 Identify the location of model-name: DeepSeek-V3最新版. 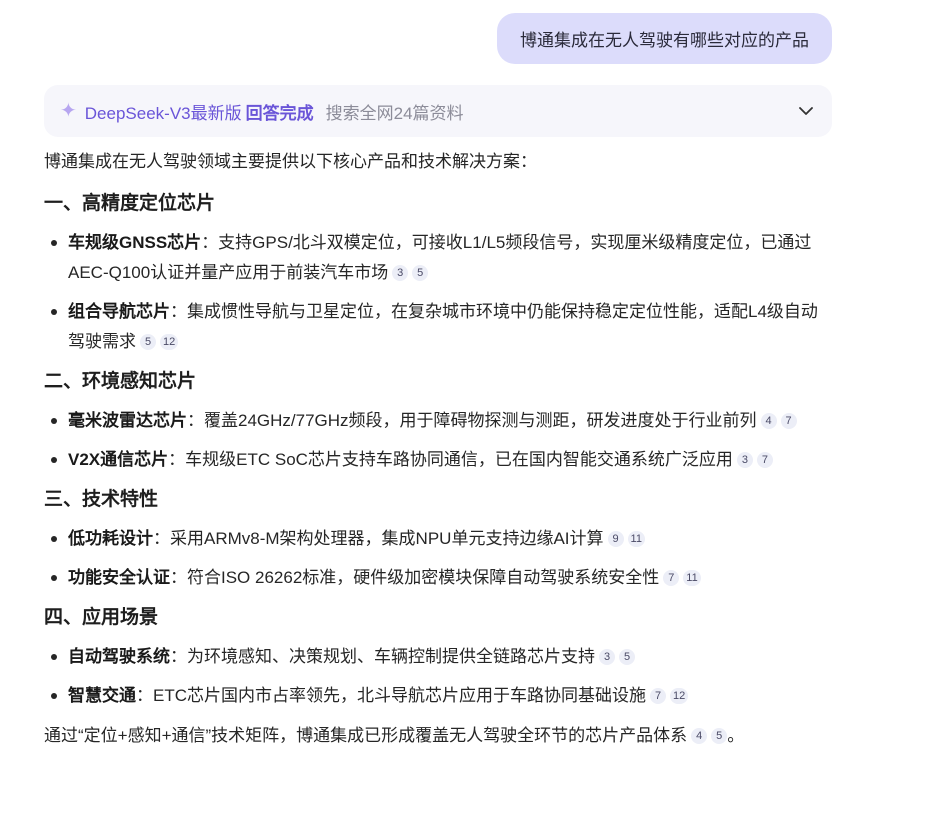
(163, 113).